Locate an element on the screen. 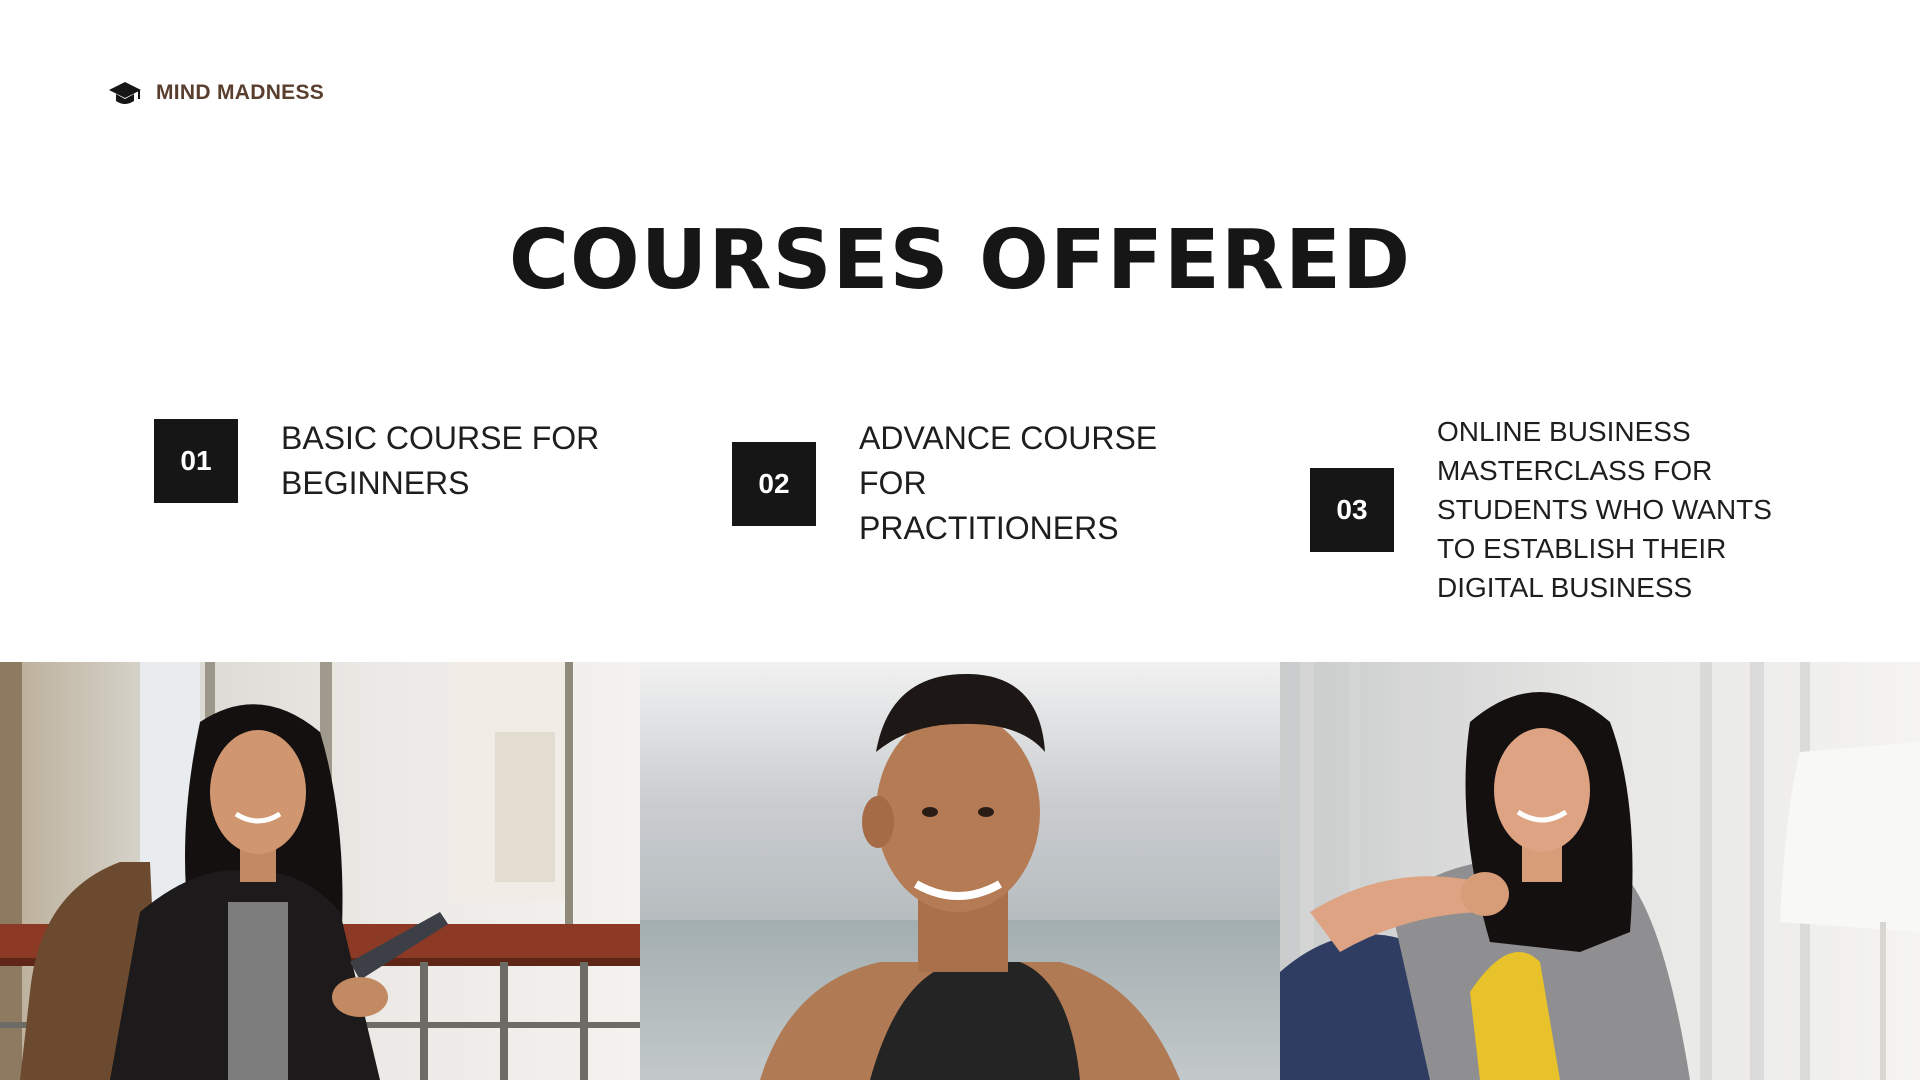 Image resolution: width=1920 pixels, height=1080 pixels. course-number-badge: 01 is located at coordinates (196, 461).